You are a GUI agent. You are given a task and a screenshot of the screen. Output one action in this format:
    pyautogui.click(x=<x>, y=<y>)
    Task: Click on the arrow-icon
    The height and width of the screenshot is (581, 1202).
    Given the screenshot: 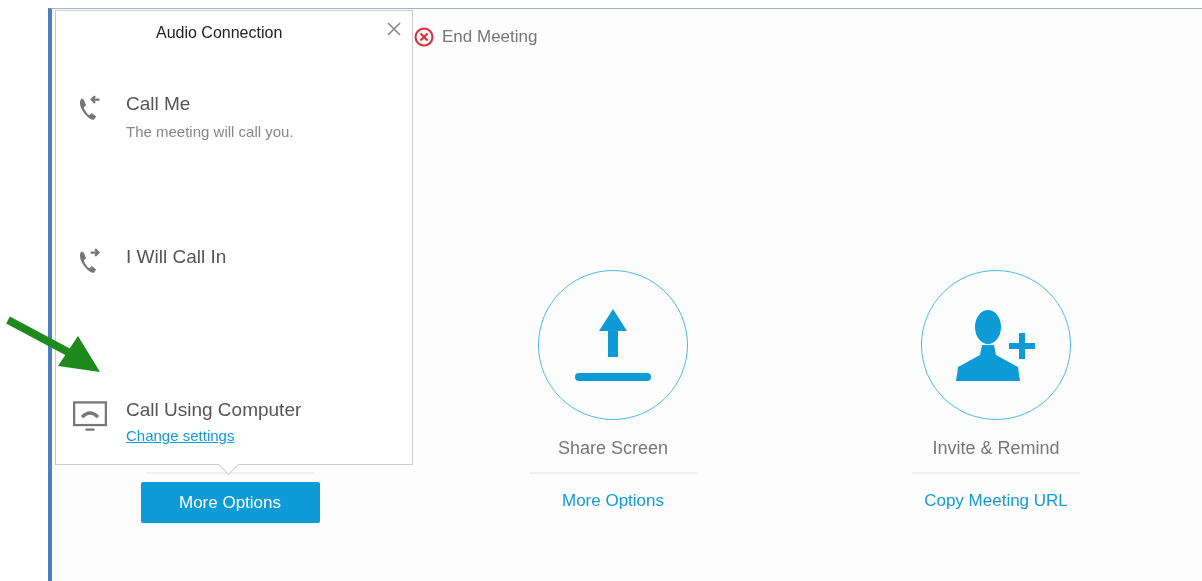 What is the action you would take?
    pyautogui.click(x=54, y=345)
    